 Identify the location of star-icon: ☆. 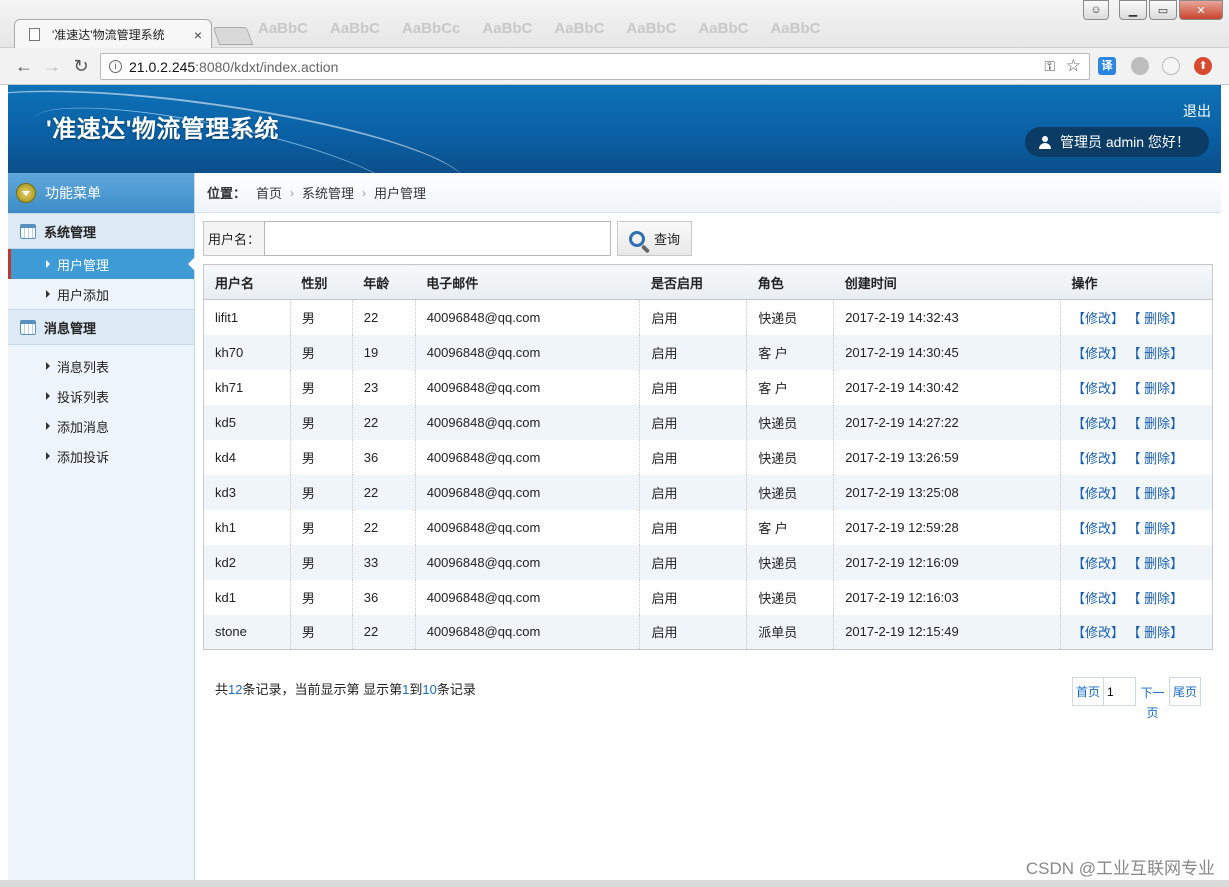
(1073, 66).